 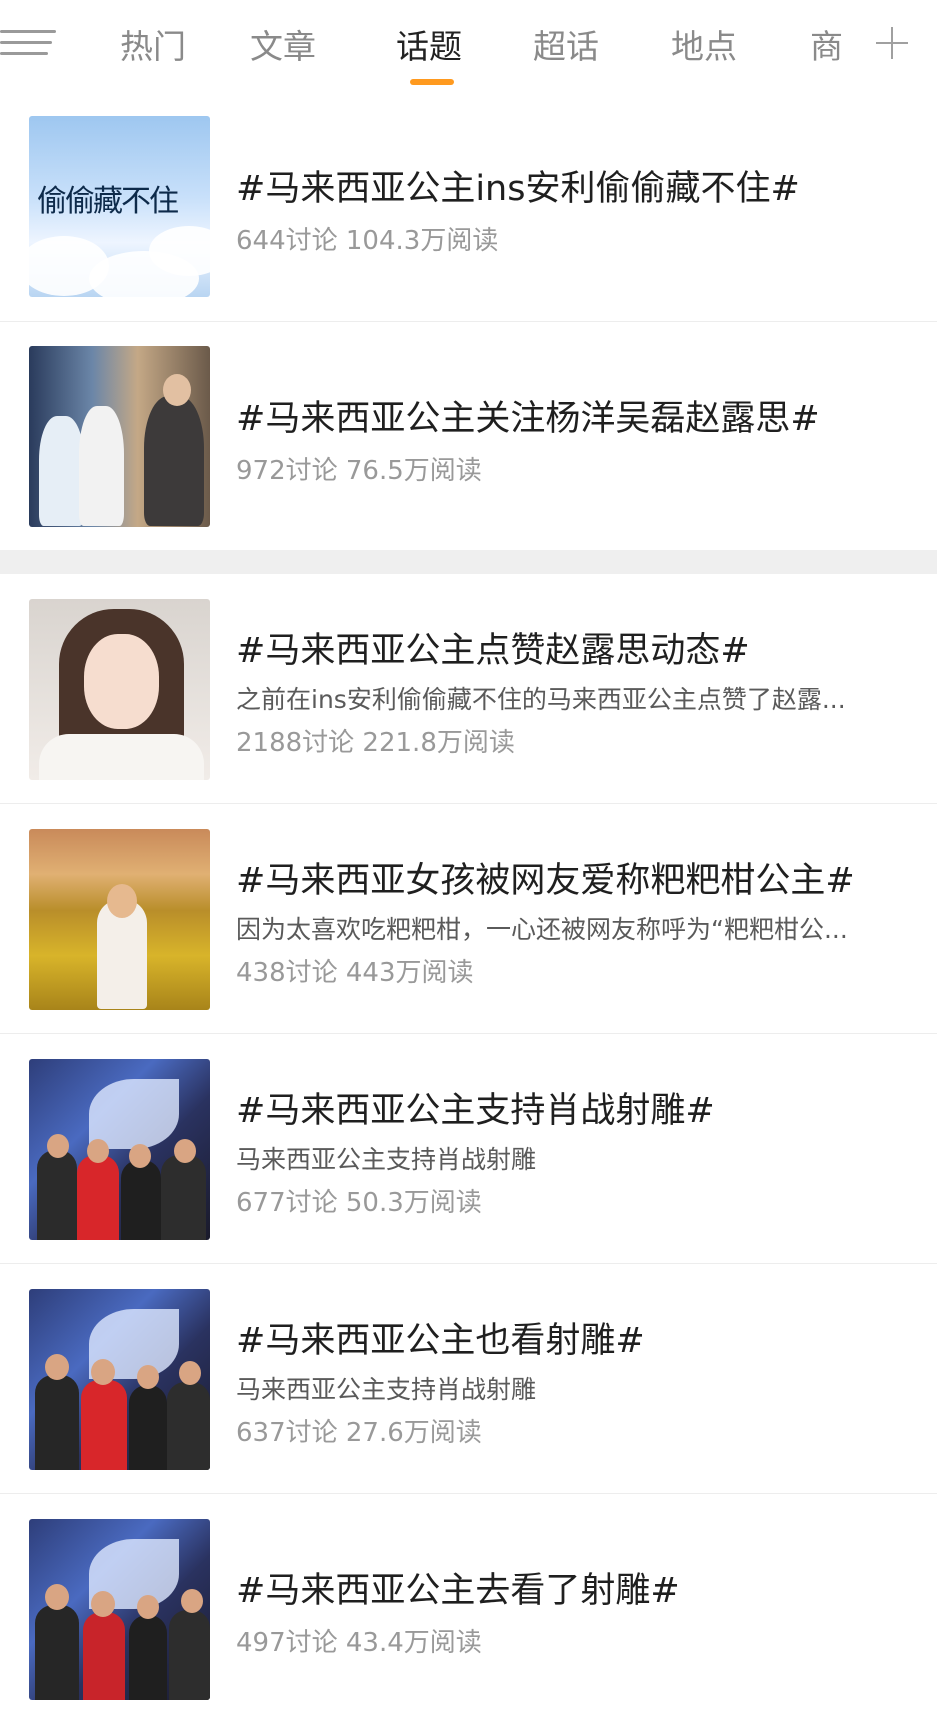 What do you see at coordinates (375, 743) in the screenshot?
I see `topic-stats: 2188讨论 221.8万阅读` at bounding box center [375, 743].